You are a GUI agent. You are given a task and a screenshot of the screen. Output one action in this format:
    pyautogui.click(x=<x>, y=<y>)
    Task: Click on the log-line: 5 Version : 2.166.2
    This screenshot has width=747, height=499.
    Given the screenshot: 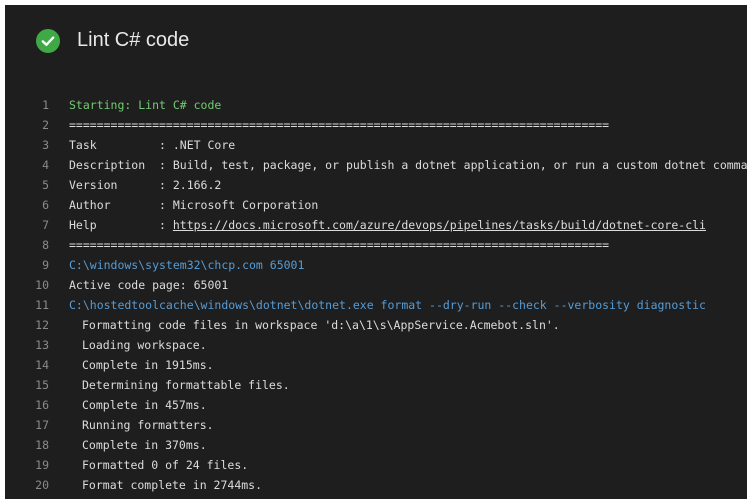 What is the action you would take?
    pyautogui.click(x=376, y=185)
    